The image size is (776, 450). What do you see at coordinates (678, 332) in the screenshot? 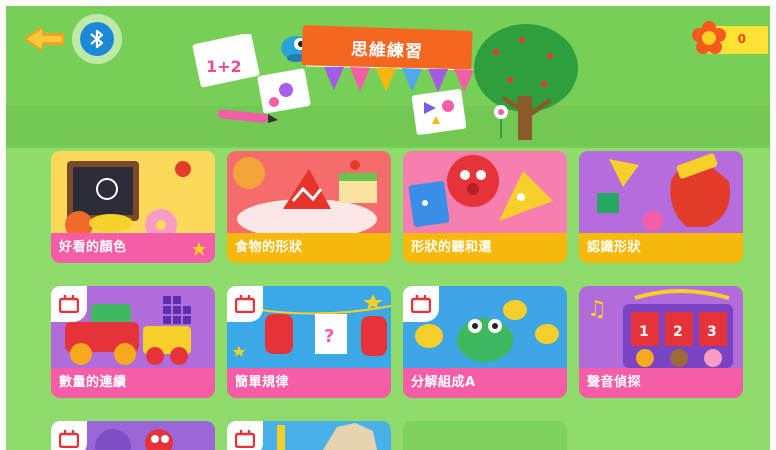
I see `svg-text: 2` at bounding box center [678, 332].